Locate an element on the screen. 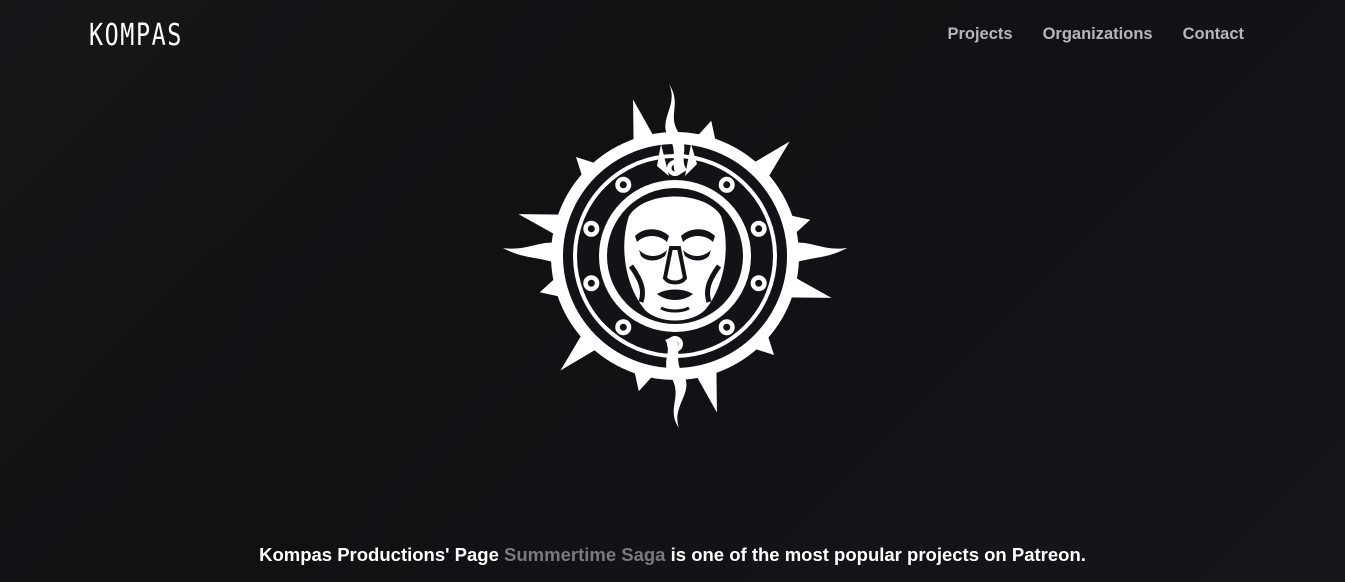 This screenshot has height=582, width=1345. main-nav: Projects Organizations Contact is located at coordinates (1095, 34).